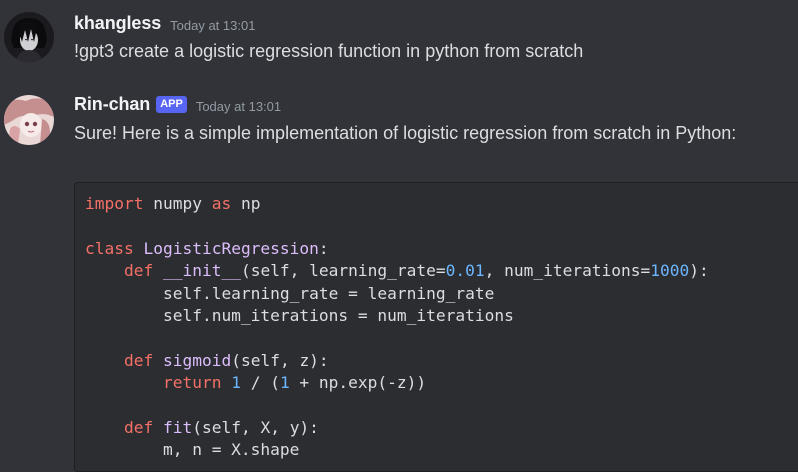 The height and width of the screenshot is (472, 798). Describe the element at coordinates (441, 361) in the screenshot. I see `code-line: def sigmoid(self, z):` at that location.